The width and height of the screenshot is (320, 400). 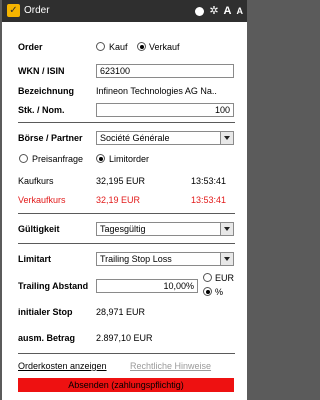 What do you see at coordinates (147, 286) in the screenshot?
I see `trailing-input: 10,00%` at bounding box center [147, 286].